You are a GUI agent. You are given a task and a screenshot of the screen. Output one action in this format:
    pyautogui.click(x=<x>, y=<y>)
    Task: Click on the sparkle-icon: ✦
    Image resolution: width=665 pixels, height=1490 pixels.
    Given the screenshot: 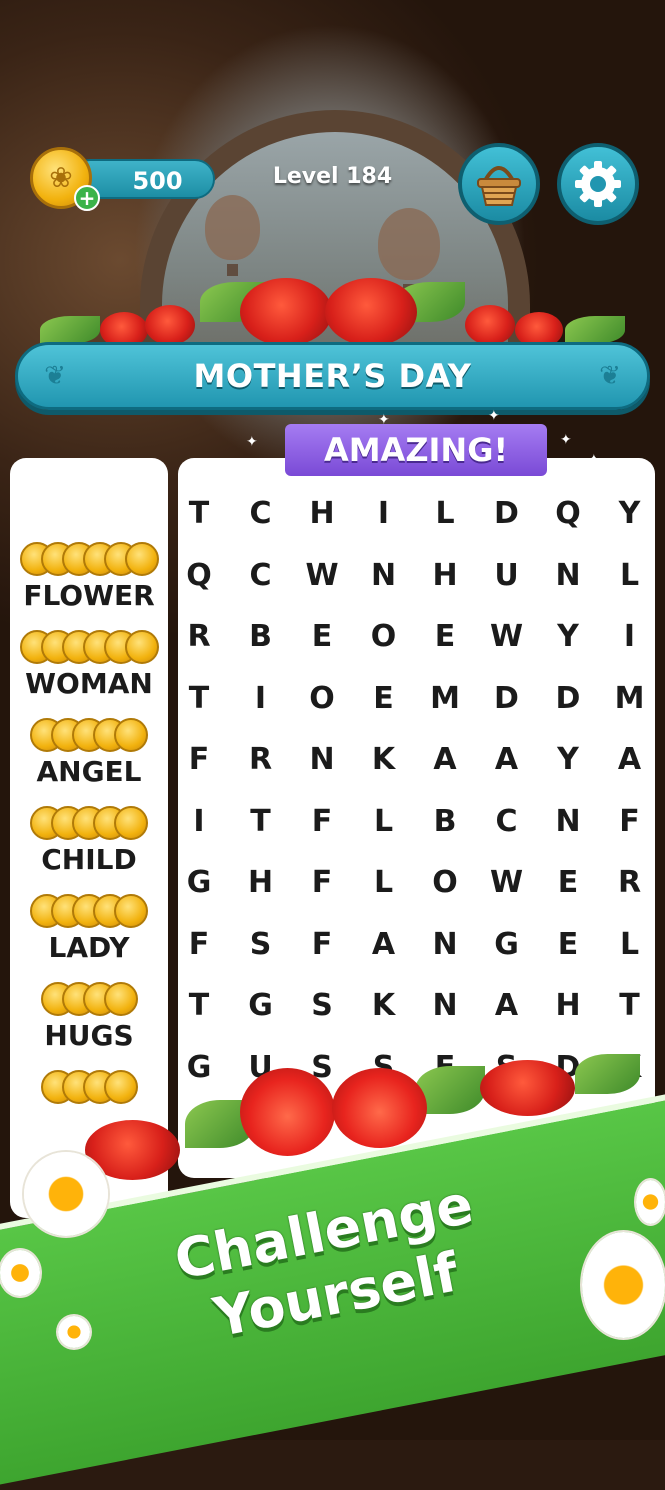 What is the action you would take?
    pyautogui.click(x=252, y=442)
    